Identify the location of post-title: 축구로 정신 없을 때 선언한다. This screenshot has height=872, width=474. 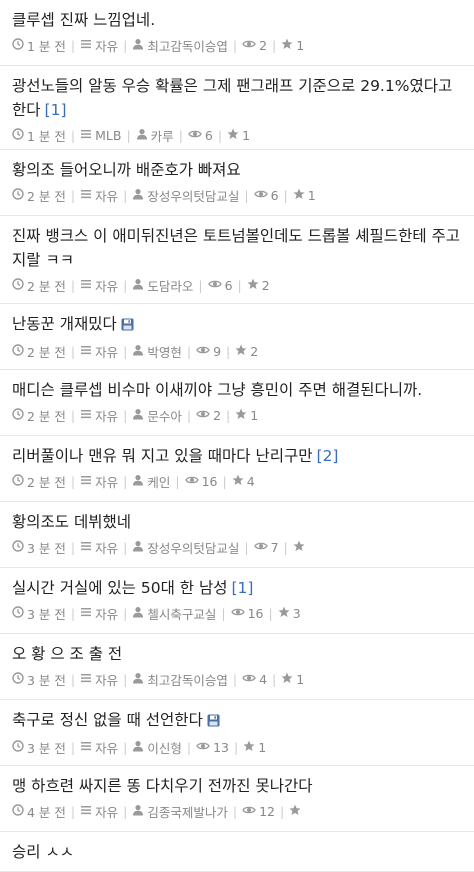
(237, 721).